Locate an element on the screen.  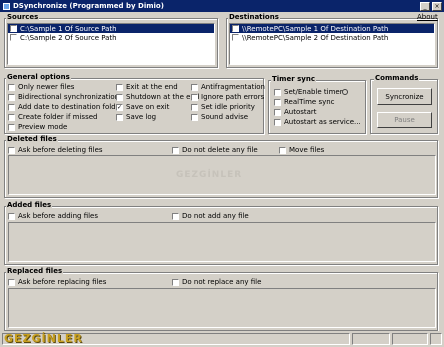
source-item-1-checkbox is located at coordinates (13, 28).